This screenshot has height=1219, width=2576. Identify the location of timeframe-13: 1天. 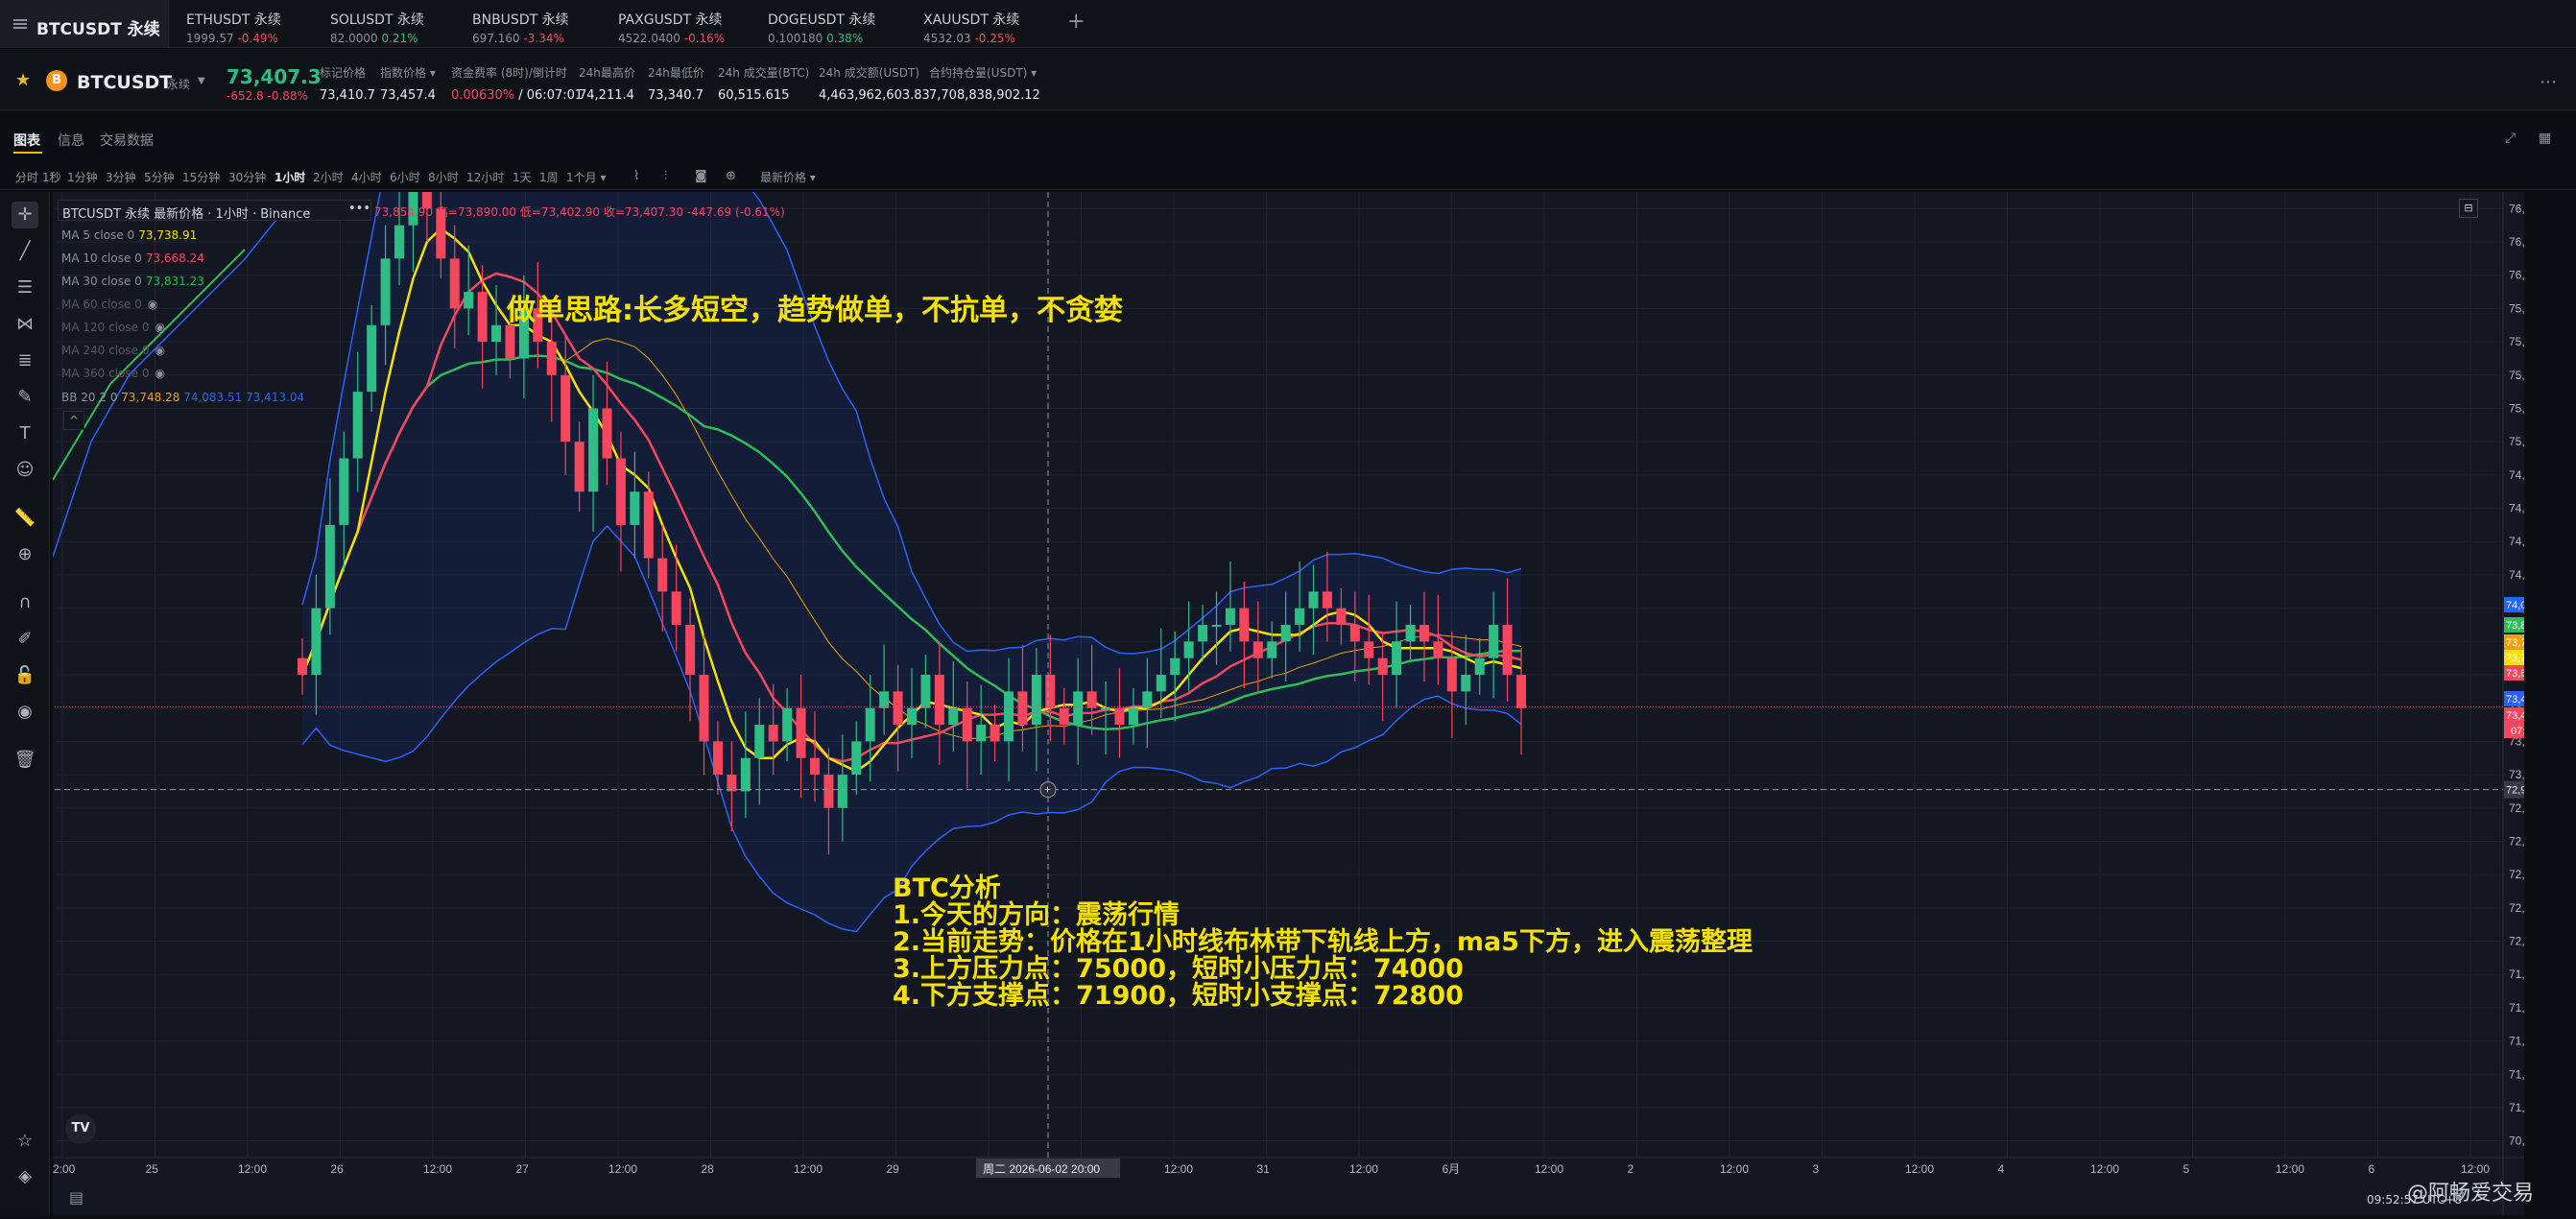
(522, 177).